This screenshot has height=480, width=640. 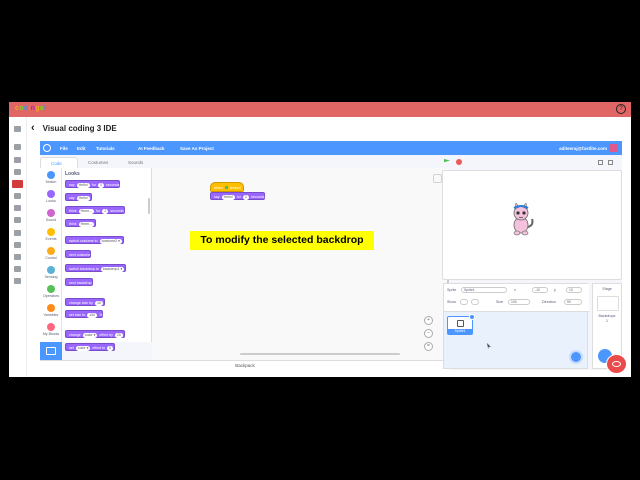 I want to click on x-input: -10, so click(x=540, y=290).